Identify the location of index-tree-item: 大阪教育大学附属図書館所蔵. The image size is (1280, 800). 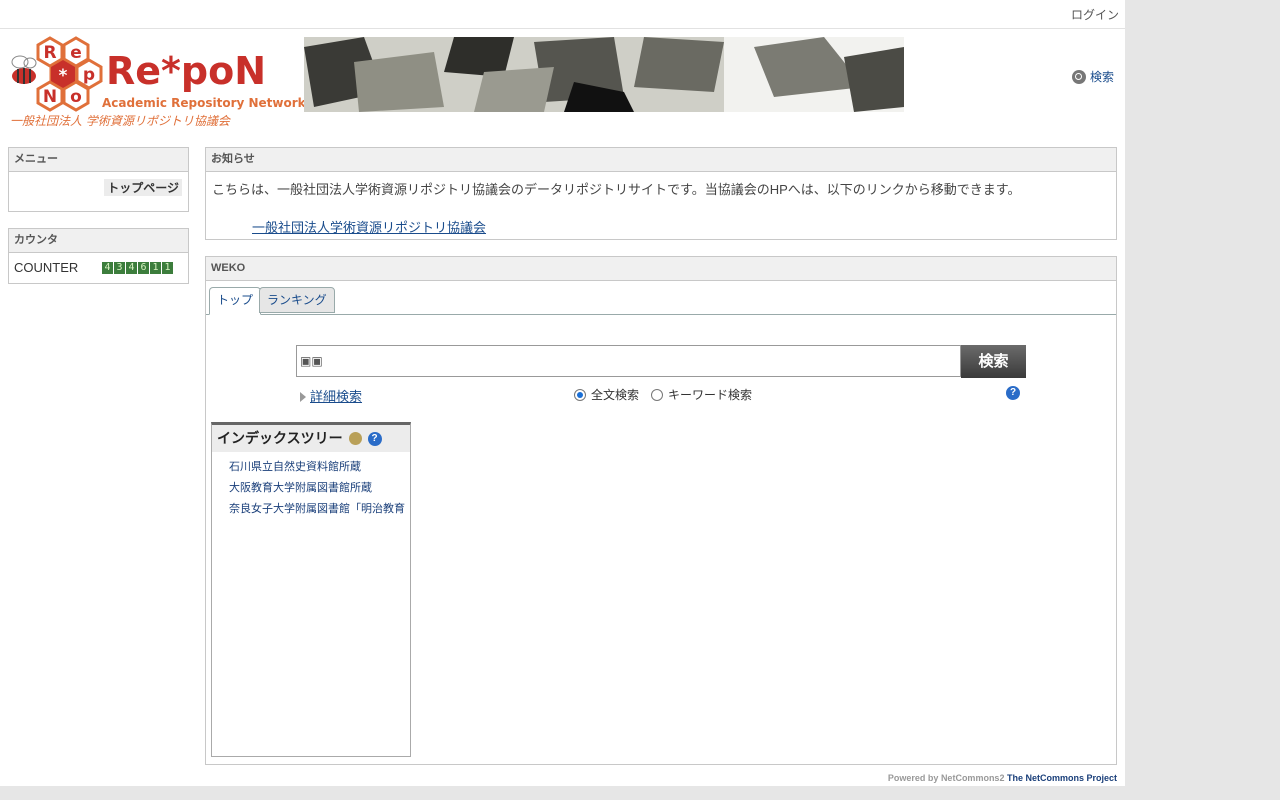
(311, 488).